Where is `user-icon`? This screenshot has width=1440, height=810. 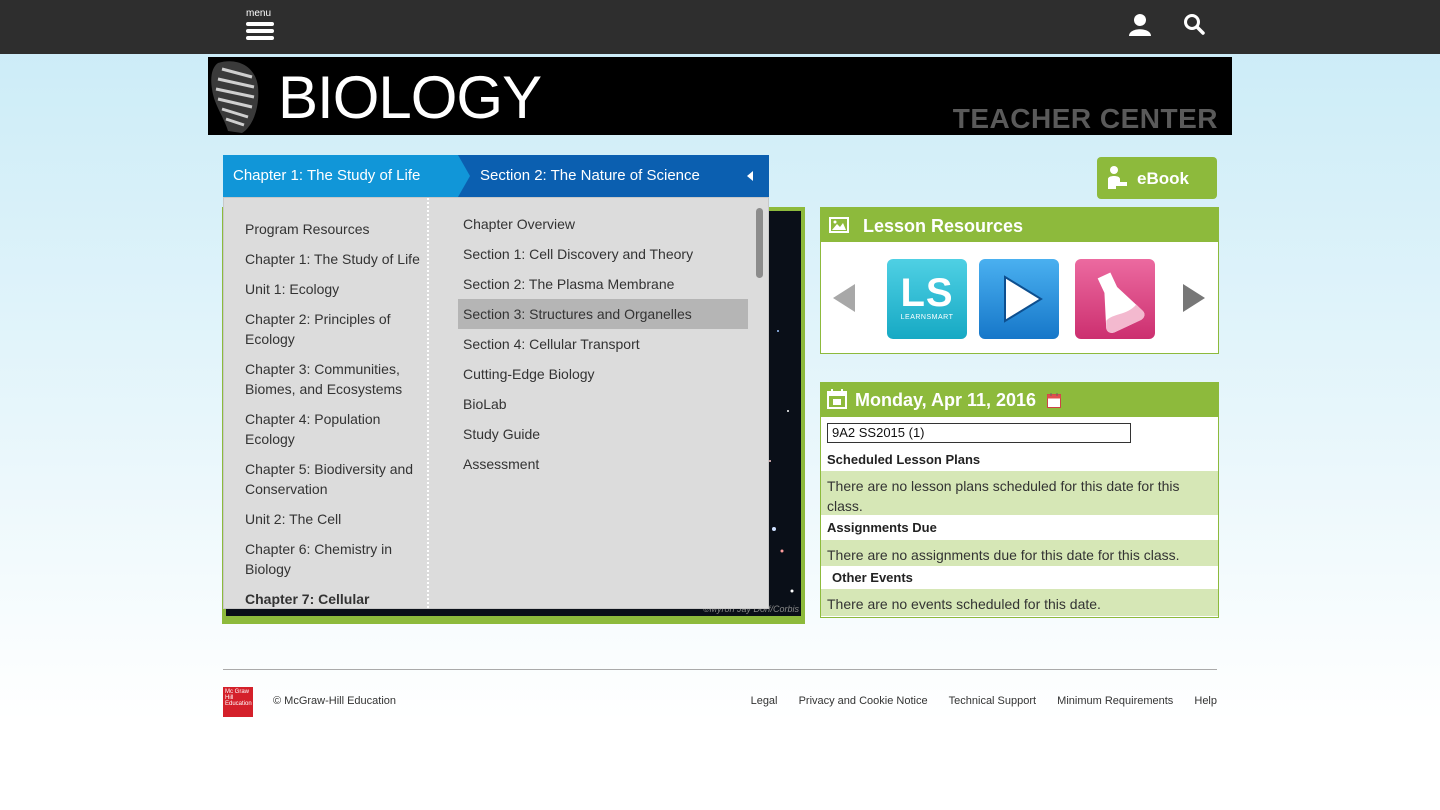
user-icon is located at coordinates (1140, 25).